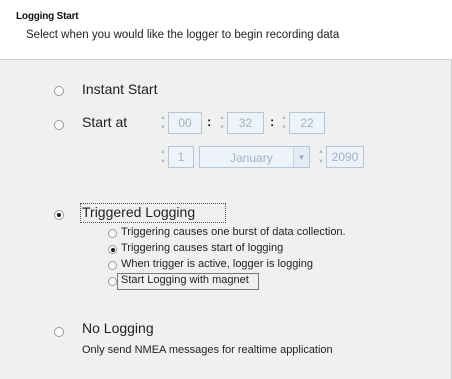 The image size is (452, 379). I want to click on triggered-logging-radio, so click(59, 215).